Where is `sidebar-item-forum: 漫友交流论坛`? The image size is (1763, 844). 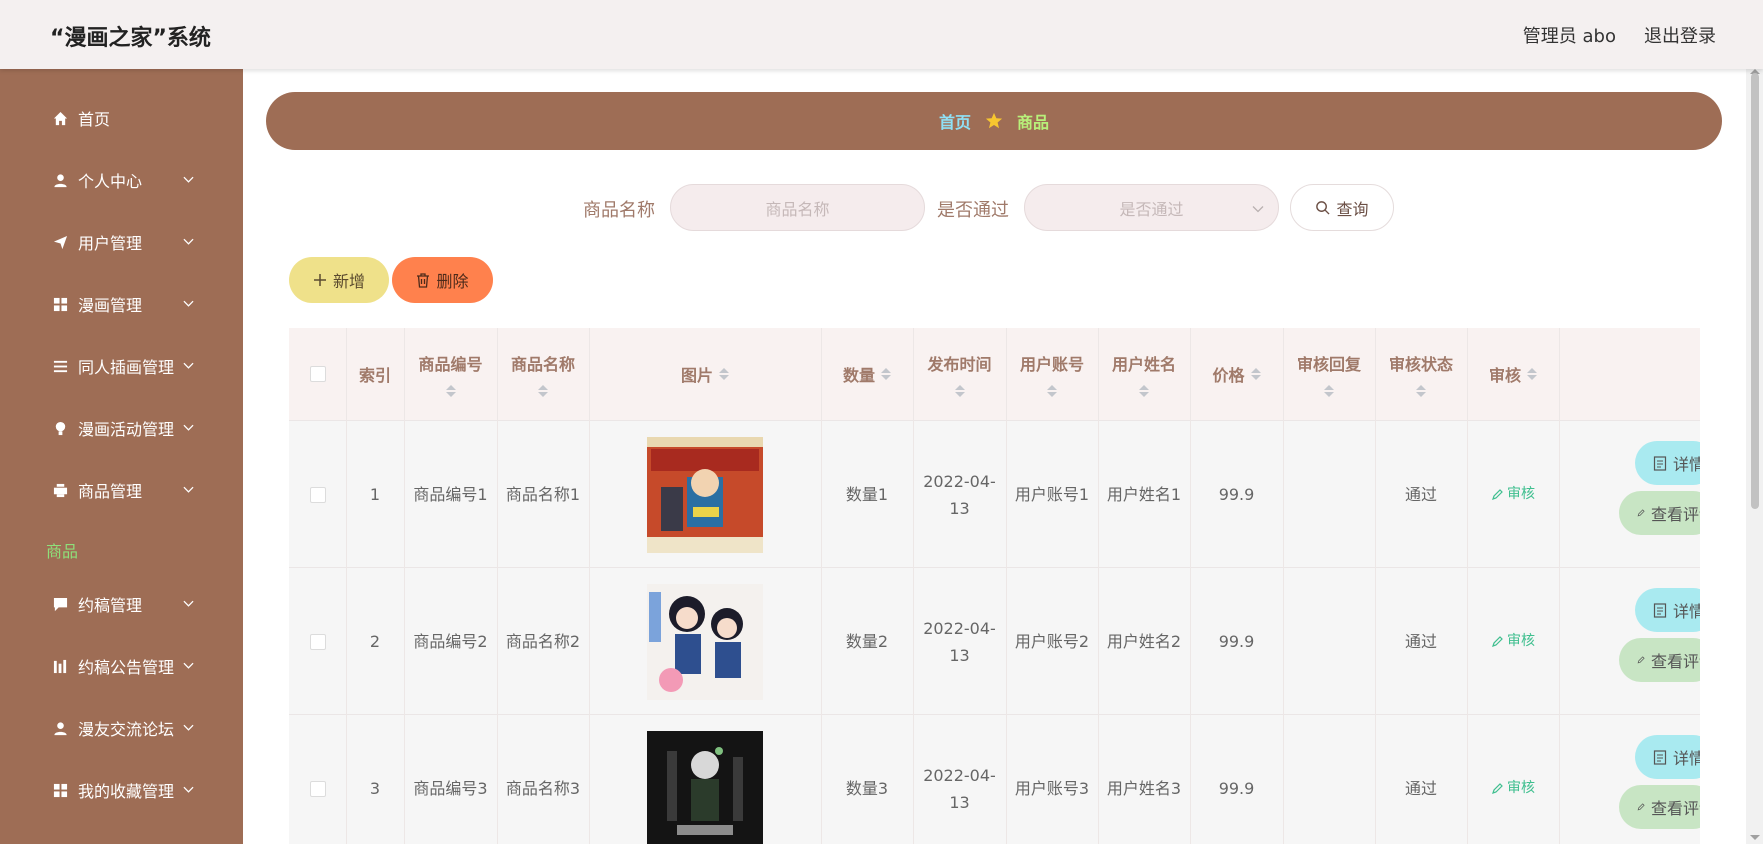 sidebar-item-forum: 漫友交流论坛 is located at coordinates (121, 728).